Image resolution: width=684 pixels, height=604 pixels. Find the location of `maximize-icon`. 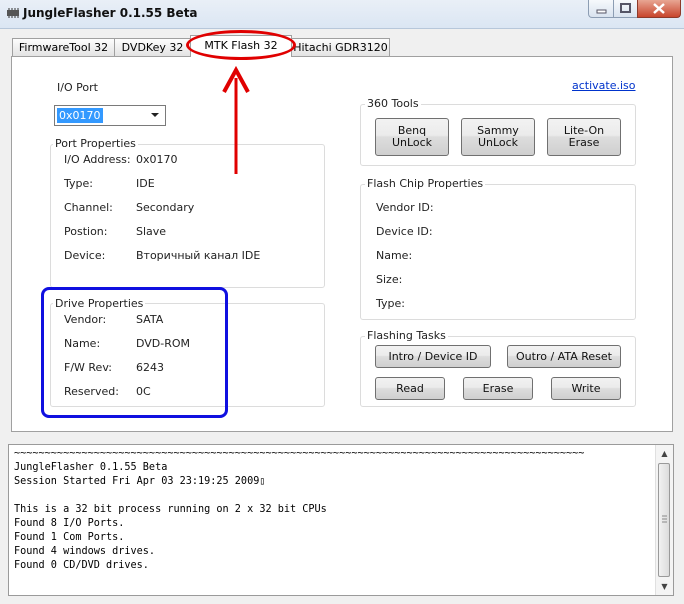

maximize-icon is located at coordinates (625, 8).